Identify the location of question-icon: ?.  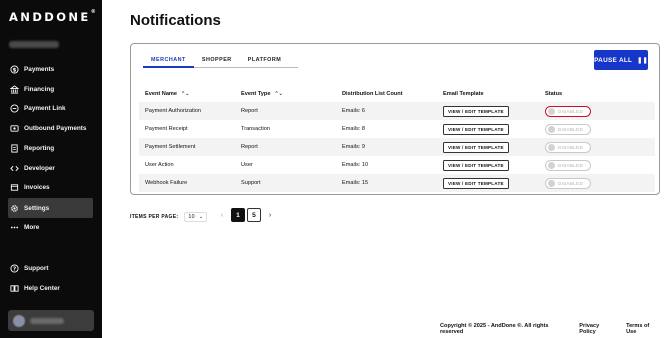
(14, 269).